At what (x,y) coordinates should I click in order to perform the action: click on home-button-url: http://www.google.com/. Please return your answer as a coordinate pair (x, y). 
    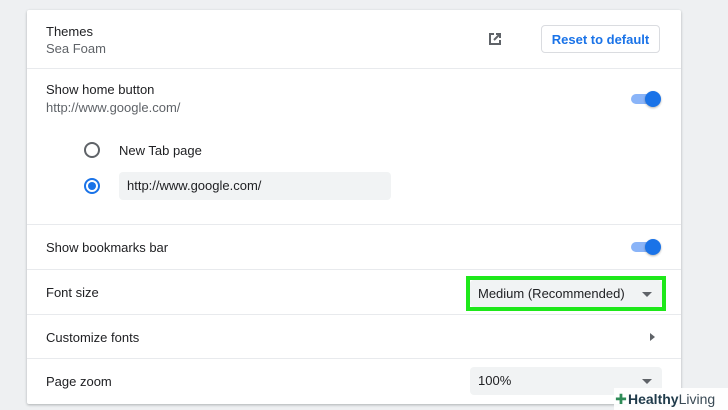
    Looking at the image, I should click on (113, 107).